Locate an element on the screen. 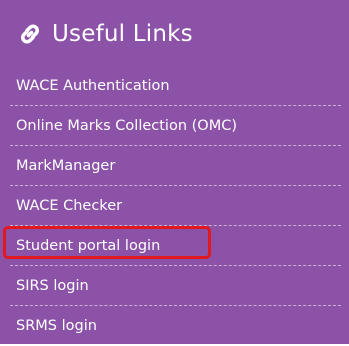 Image resolution: width=349 pixels, height=346 pixels. link-wace-checker: WACE Checker is located at coordinates (69, 206).